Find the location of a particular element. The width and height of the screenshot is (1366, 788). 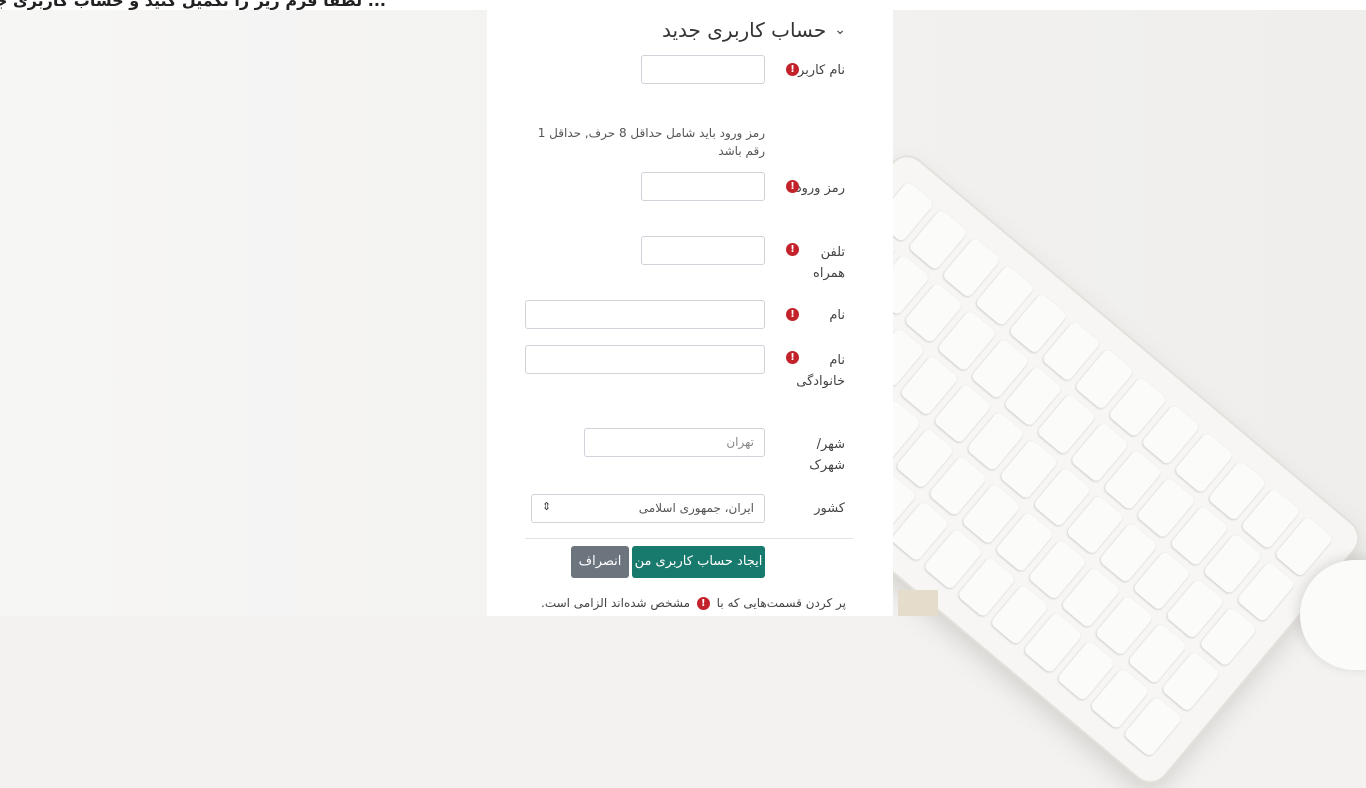

username-input is located at coordinates (703, 69).